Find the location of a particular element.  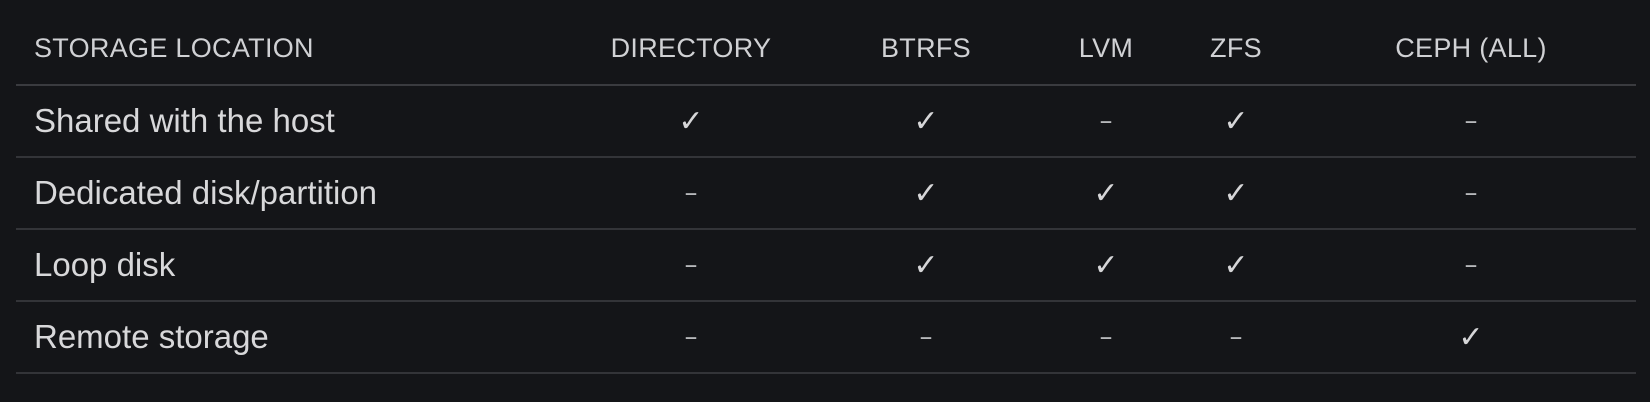

row-label-loop-disk: Loop disk is located at coordinates (296, 265).